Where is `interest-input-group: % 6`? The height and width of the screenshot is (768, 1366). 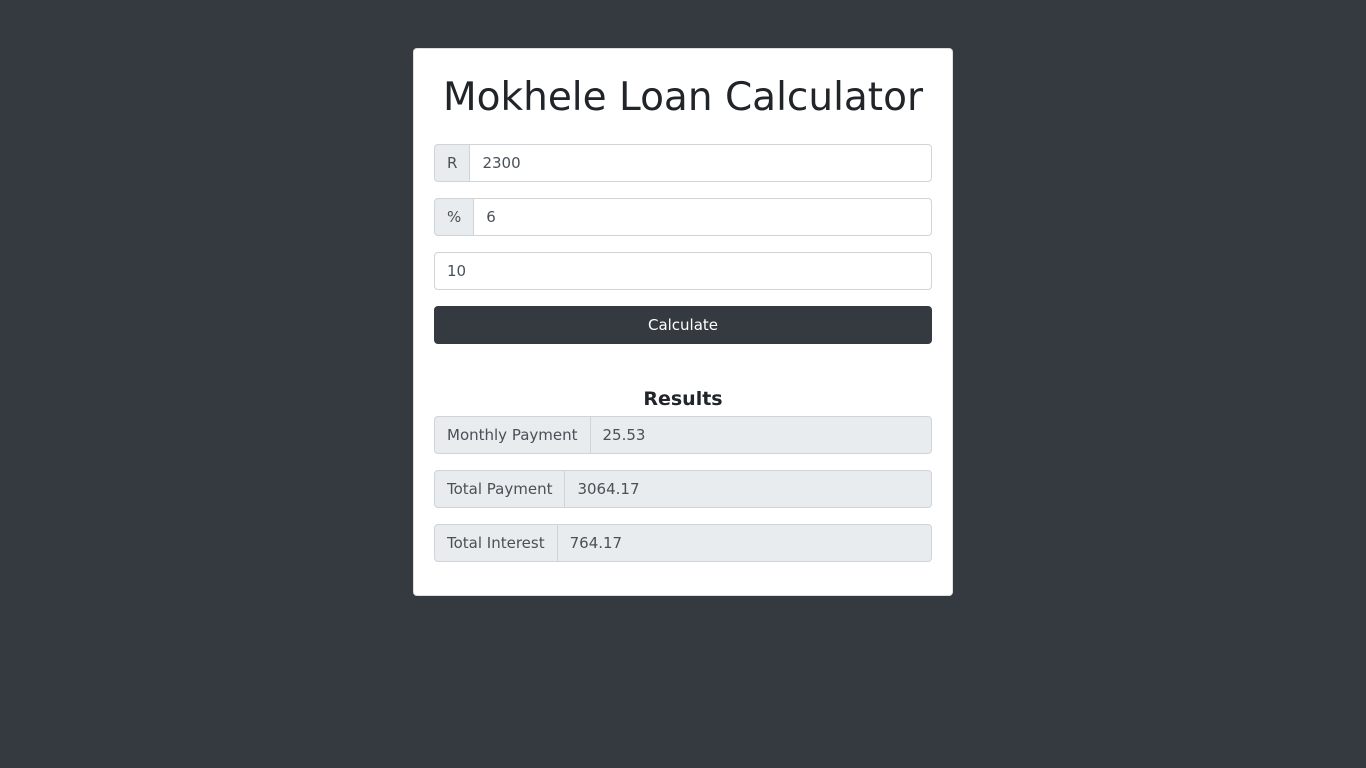
interest-input-group: % 6 is located at coordinates (683, 217).